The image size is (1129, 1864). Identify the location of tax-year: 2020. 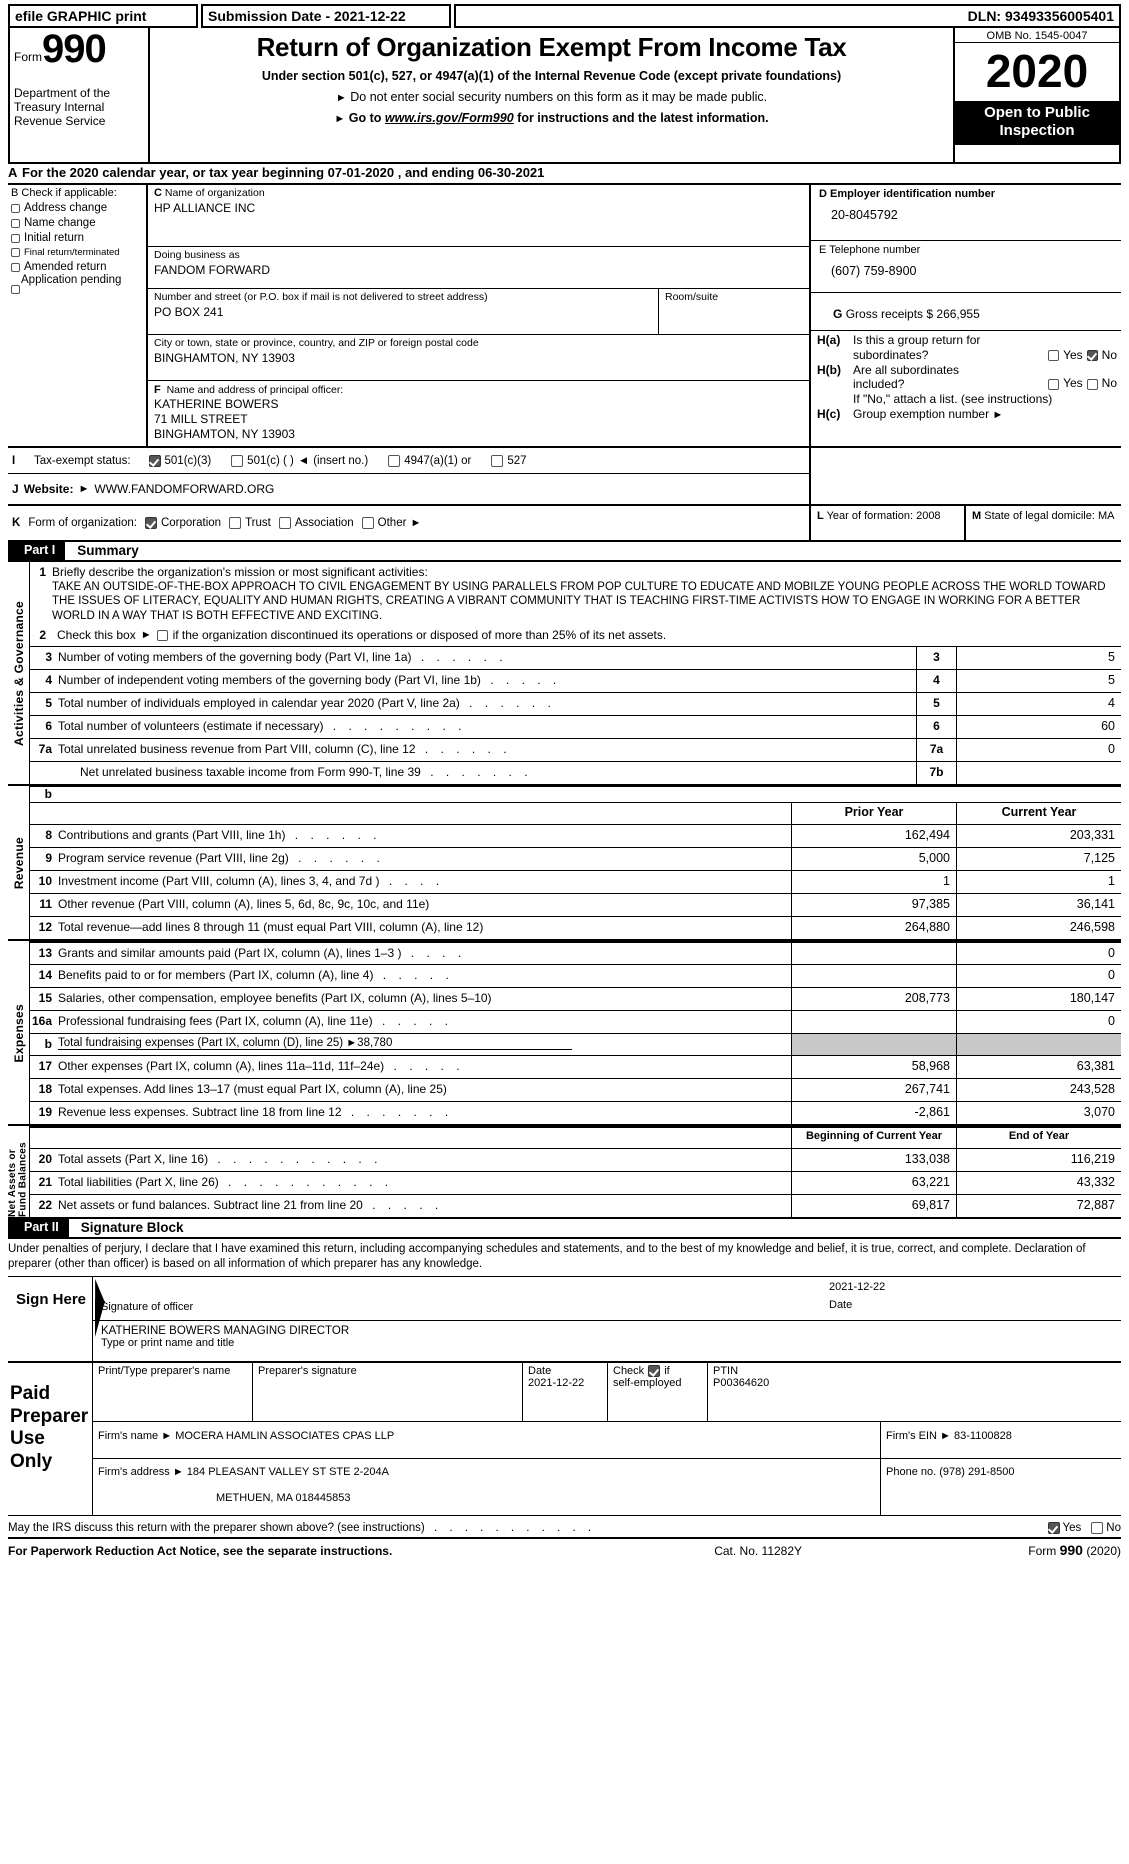
(1037, 71).